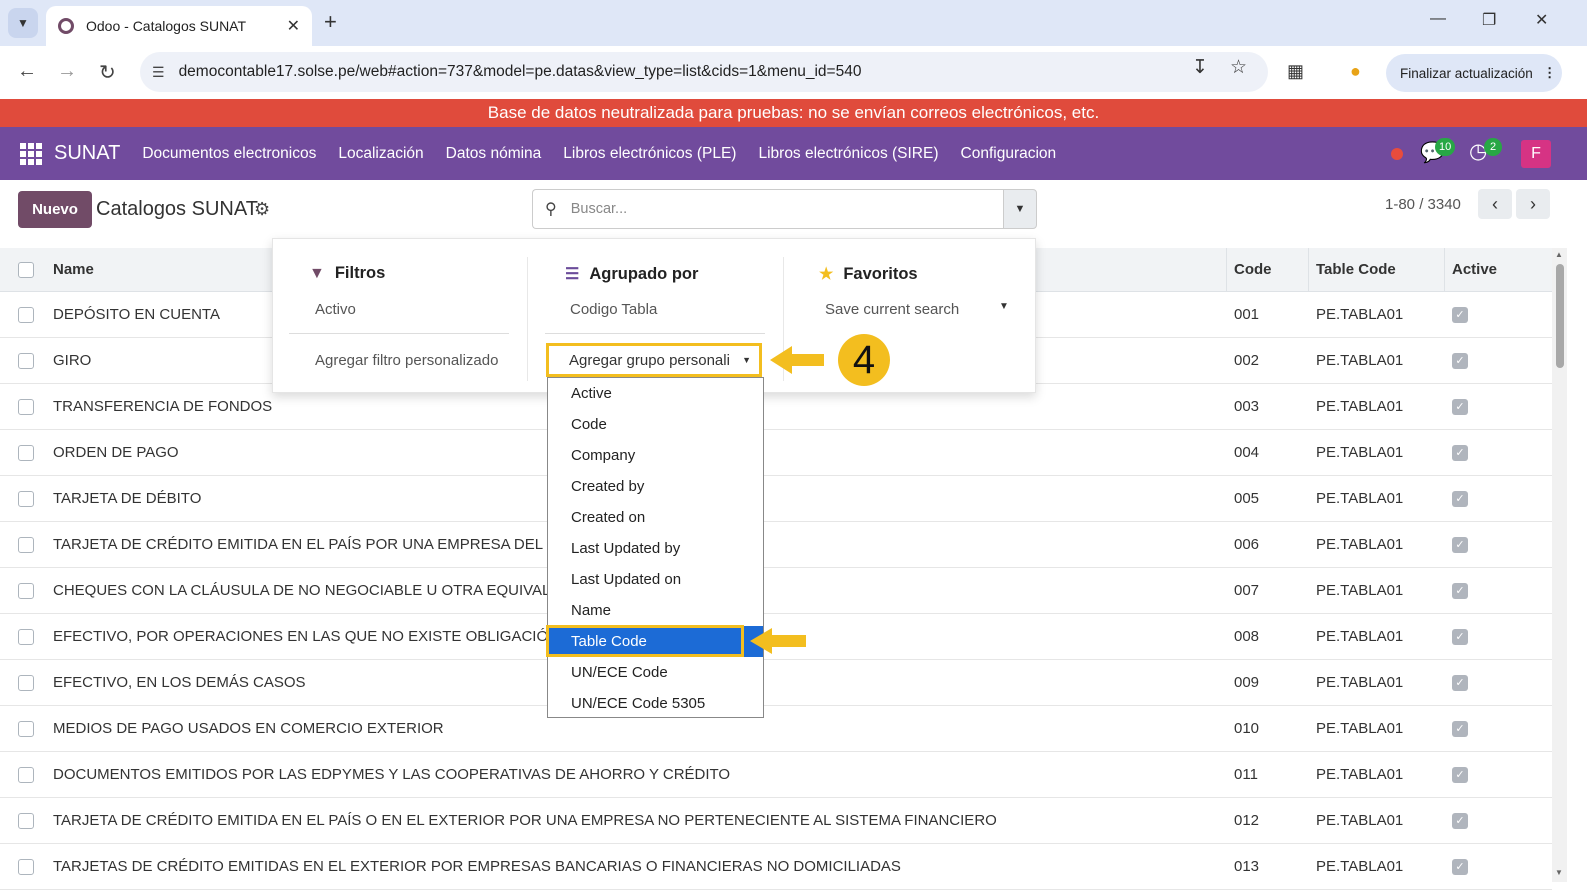 This screenshot has height=892, width=1587. What do you see at coordinates (1489, 20) in the screenshot?
I see `restore-icon: ❐` at bounding box center [1489, 20].